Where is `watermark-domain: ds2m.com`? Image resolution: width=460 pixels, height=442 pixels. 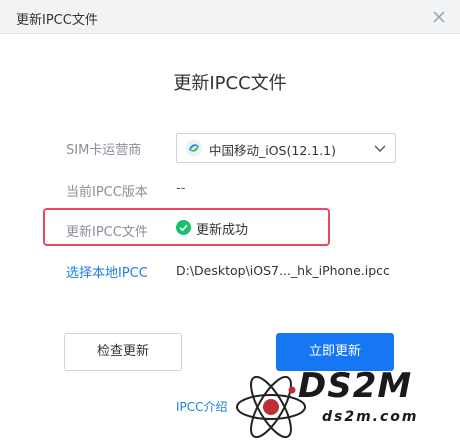
watermark-domain: ds2m.com is located at coordinates (370, 417).